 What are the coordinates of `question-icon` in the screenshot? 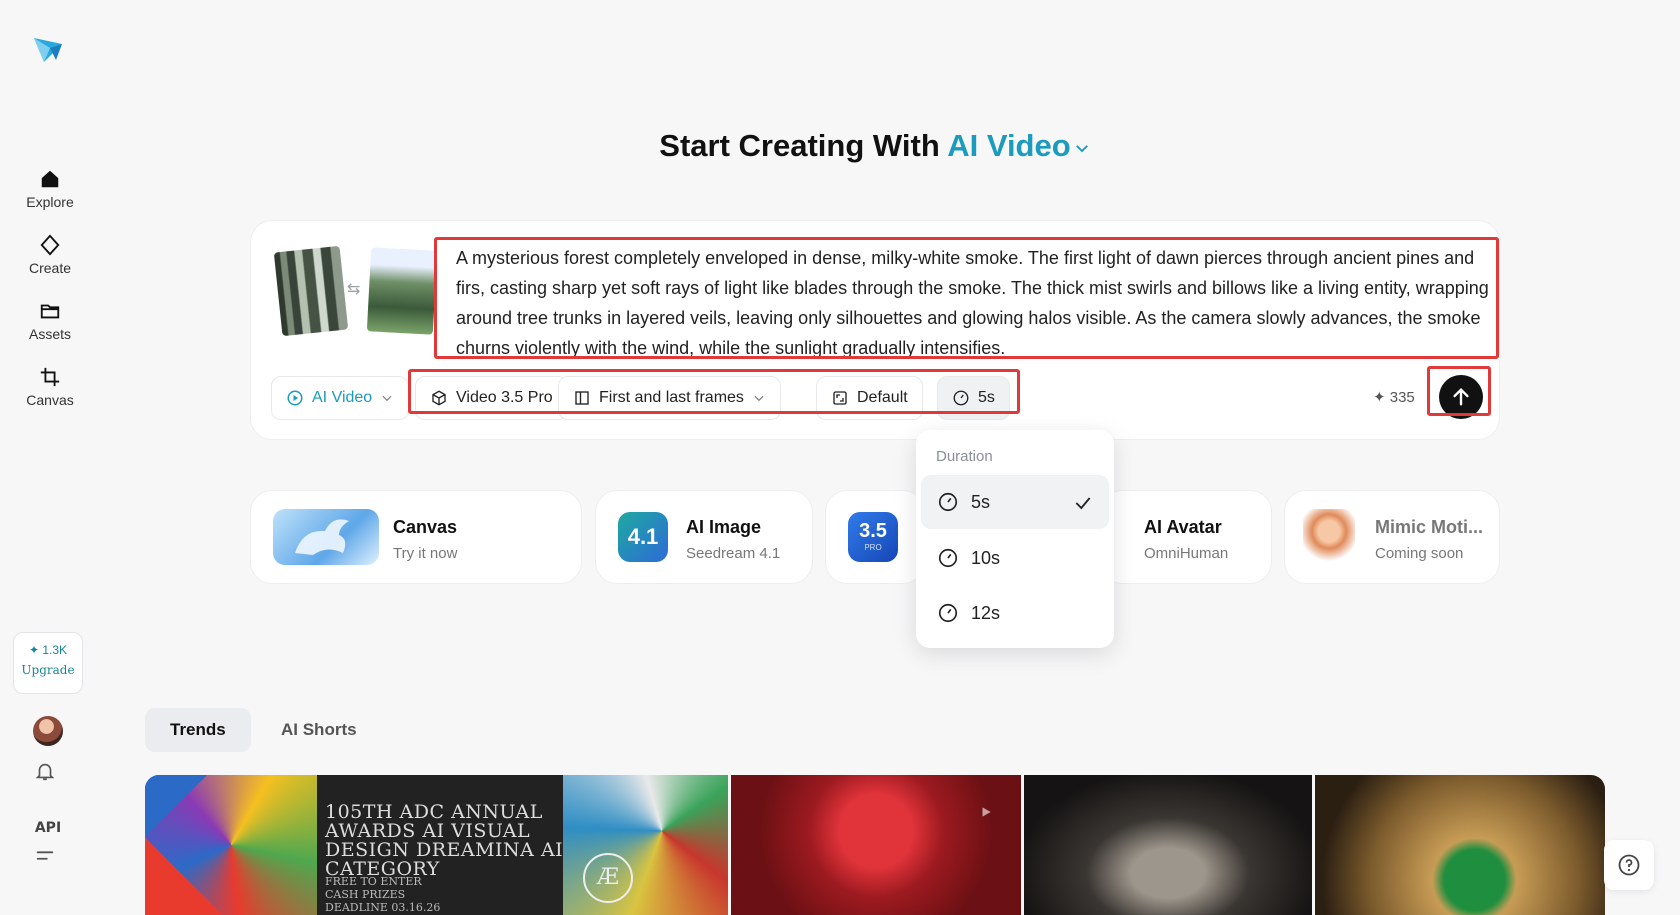 It's located at (1629, 865).